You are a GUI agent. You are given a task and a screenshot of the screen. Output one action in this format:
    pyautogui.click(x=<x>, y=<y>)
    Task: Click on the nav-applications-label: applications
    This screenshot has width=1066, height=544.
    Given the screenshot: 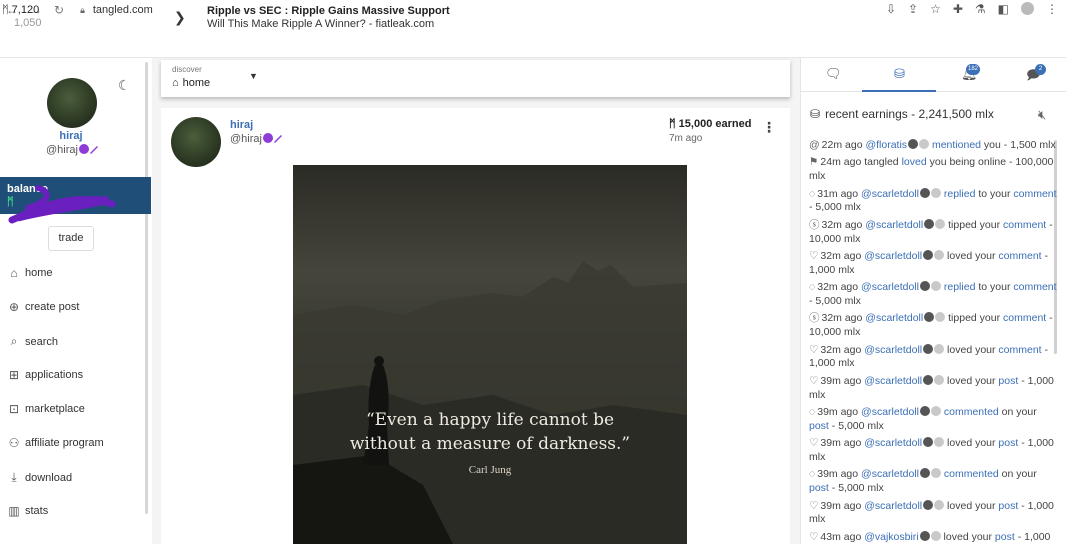 What is the action you would take?
    pyautogui.click(x=54, y=375)
    